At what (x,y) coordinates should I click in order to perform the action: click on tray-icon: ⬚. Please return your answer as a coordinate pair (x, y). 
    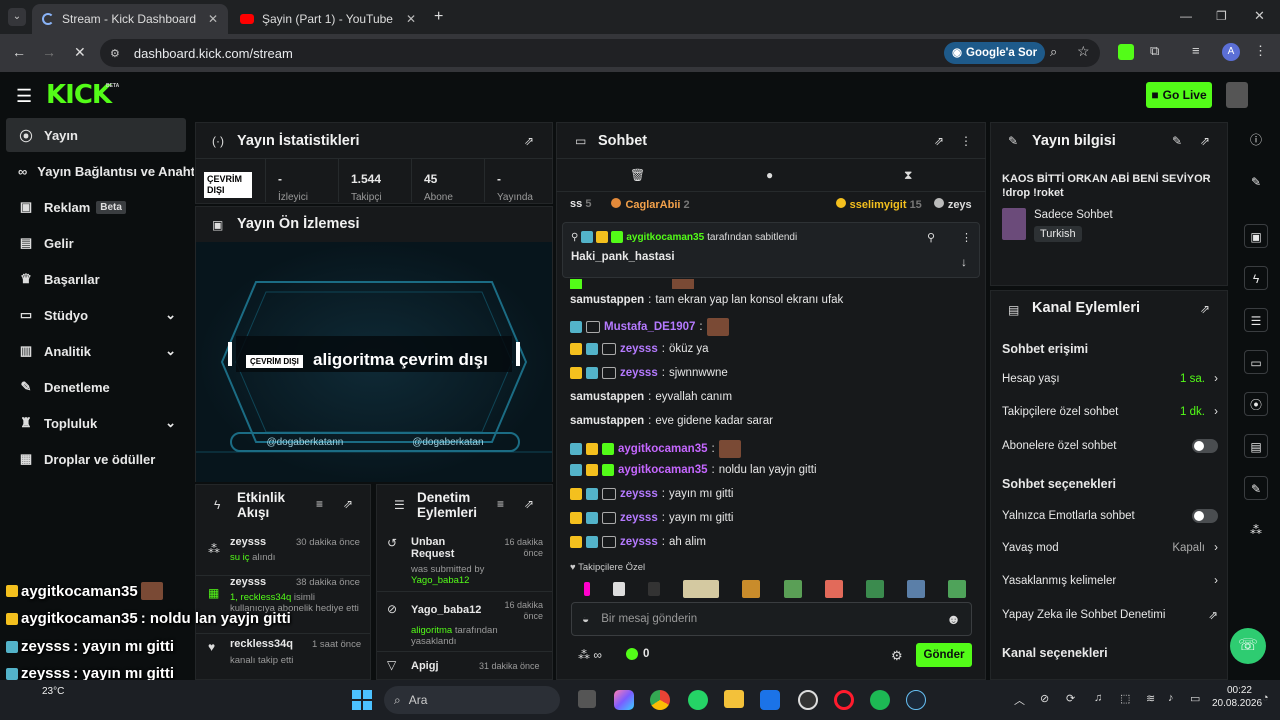
    Looking at the image, I should click on (1125, 698).